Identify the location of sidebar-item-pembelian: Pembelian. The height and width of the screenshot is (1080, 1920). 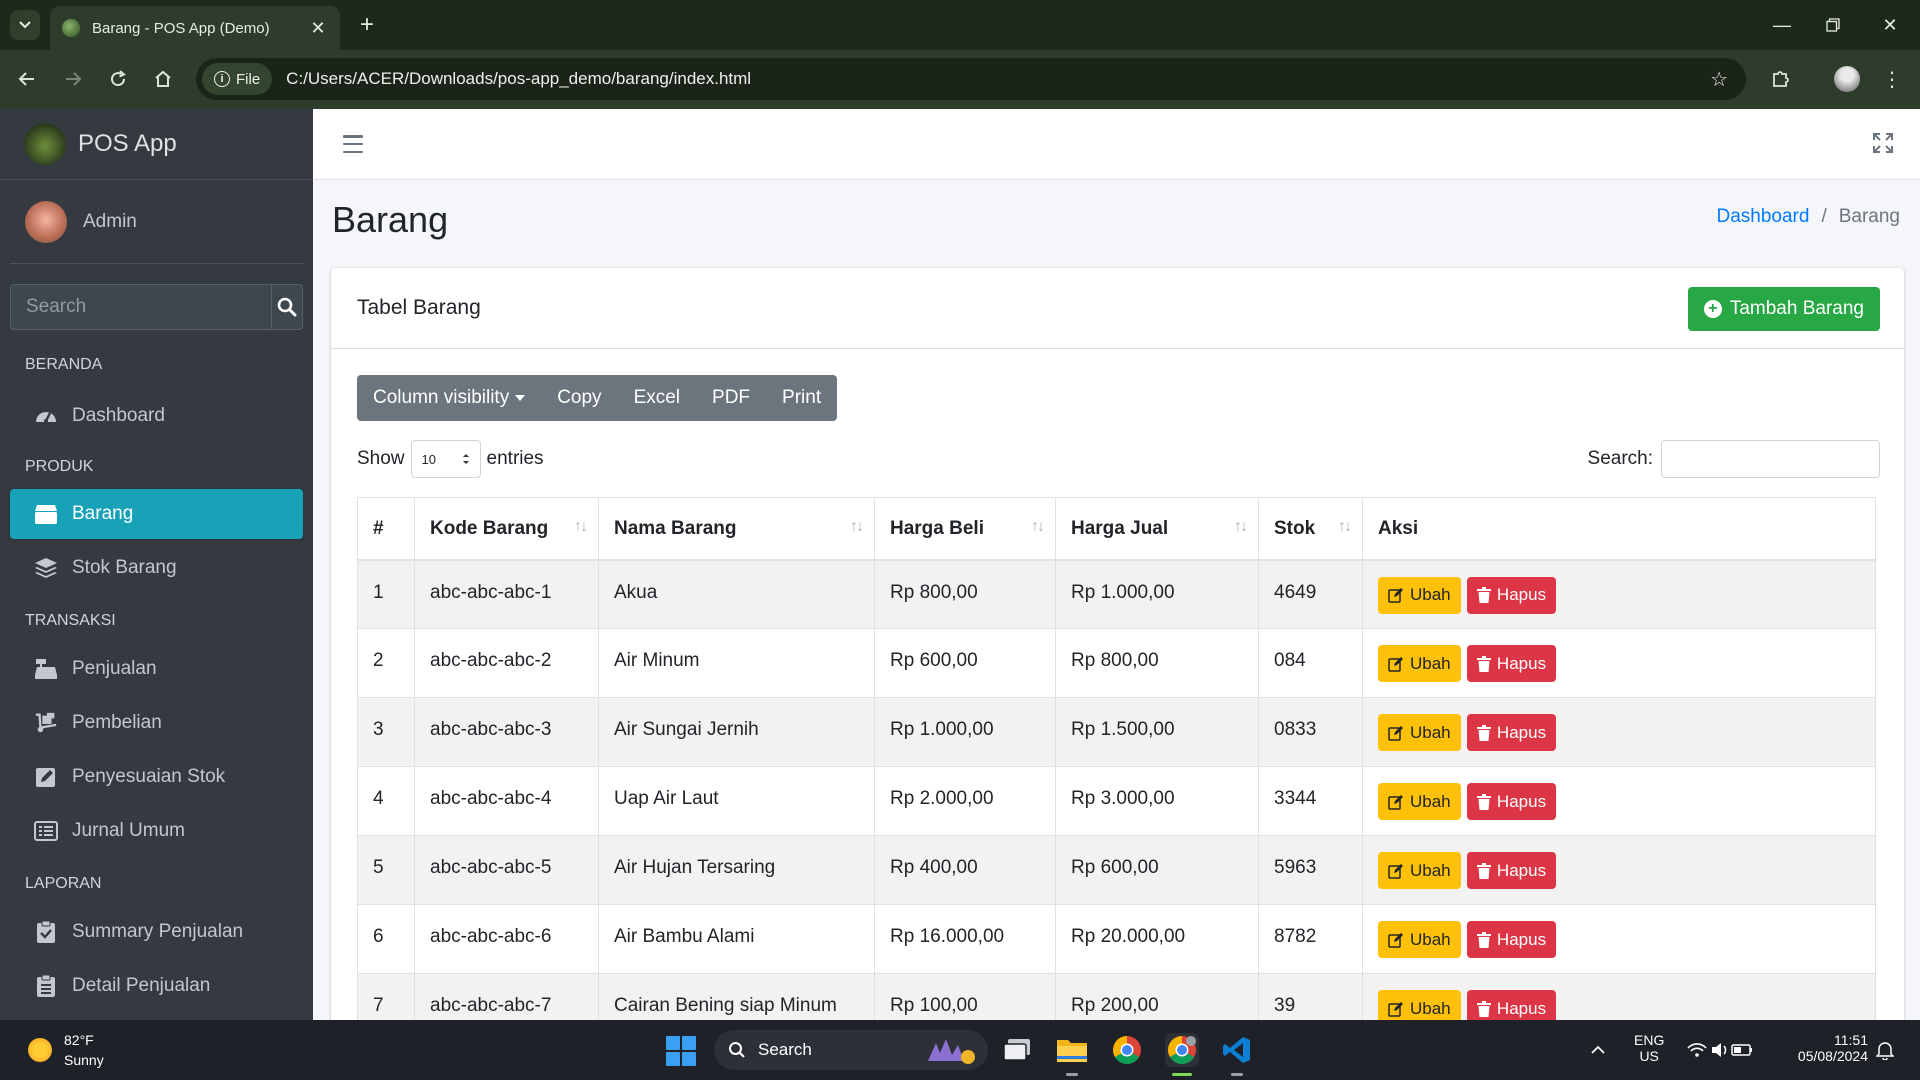
(156, 723).